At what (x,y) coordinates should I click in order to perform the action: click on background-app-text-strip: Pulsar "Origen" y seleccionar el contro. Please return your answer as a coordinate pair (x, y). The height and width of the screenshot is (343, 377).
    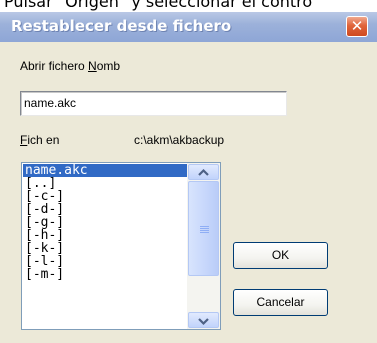
    Looking at the image, I should click on (188, 6).